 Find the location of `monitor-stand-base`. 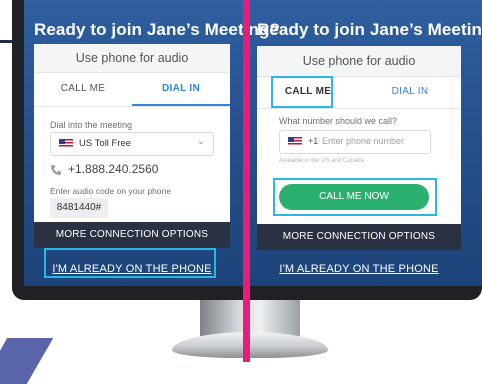

monitor-stand-base is located at coordinates (250, 345).